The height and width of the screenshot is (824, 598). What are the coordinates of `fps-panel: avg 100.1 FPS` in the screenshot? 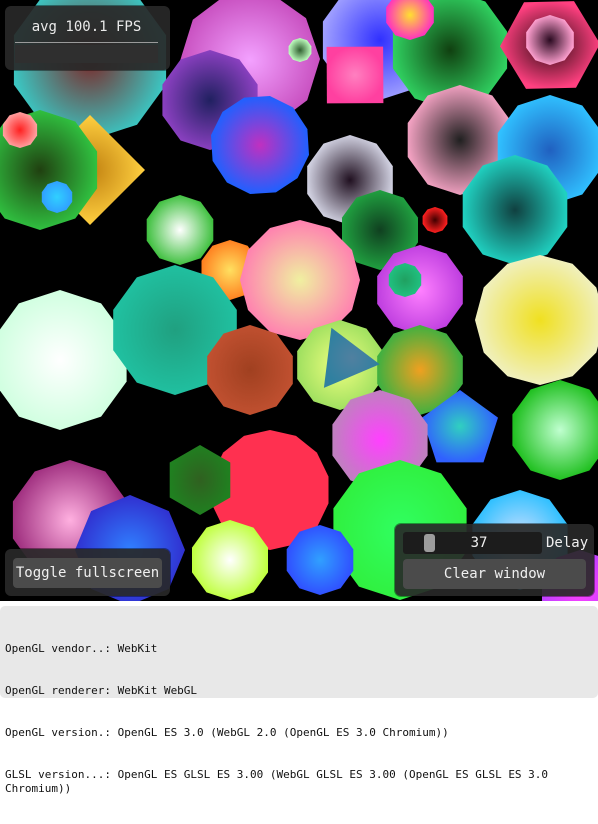 It's located at (87, 38).